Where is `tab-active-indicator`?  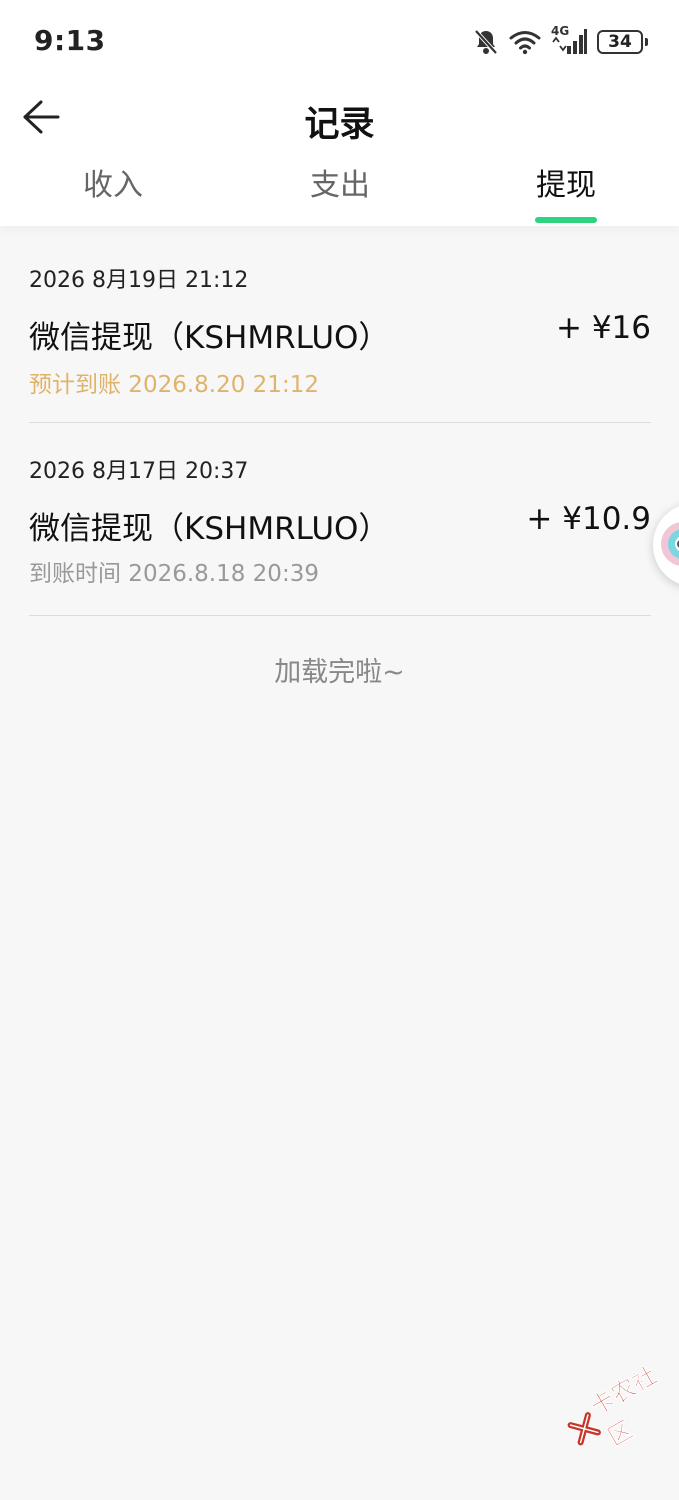 tab-active-indicator is located at coordinates (566, 220).